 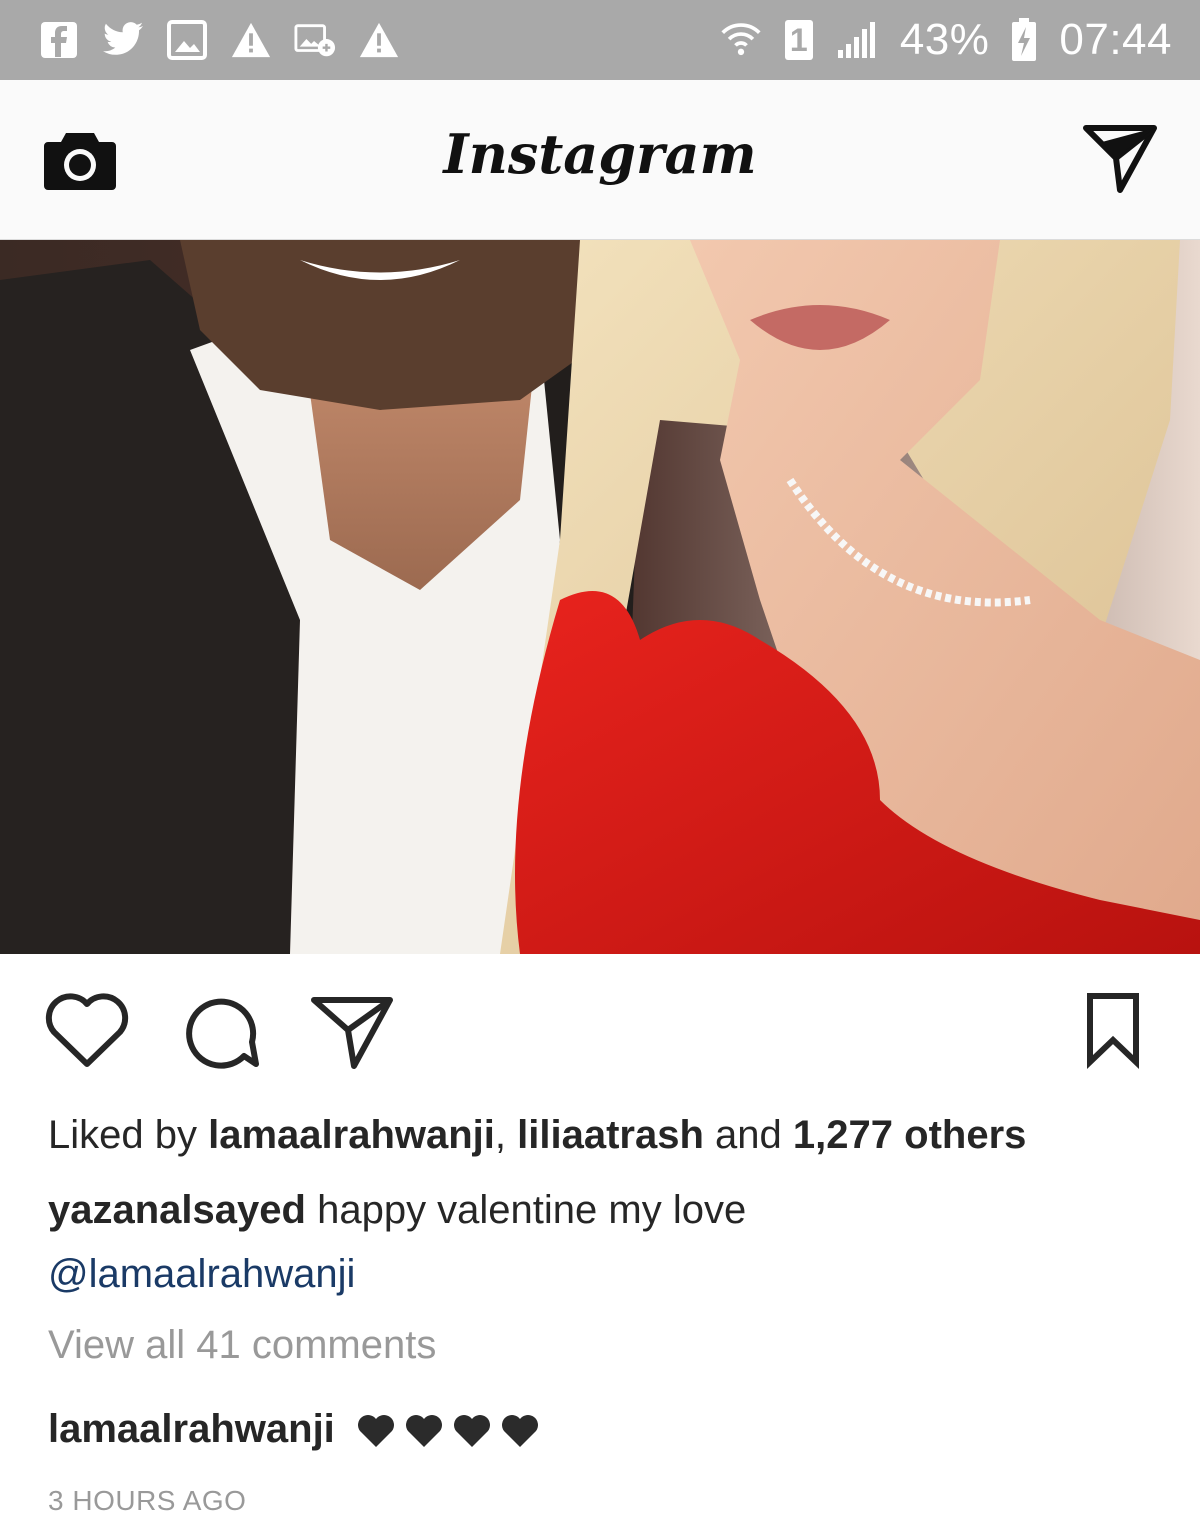 I want to click on sim-slot-badge: 1, so click(x=799, y=40).